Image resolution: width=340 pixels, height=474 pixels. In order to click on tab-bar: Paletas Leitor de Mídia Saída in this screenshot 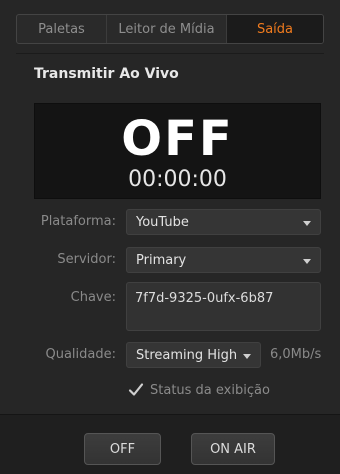, I will do `click(170, 29)`.